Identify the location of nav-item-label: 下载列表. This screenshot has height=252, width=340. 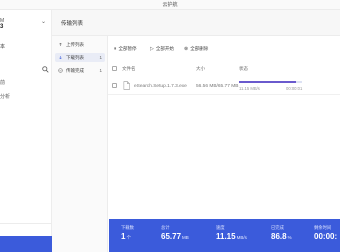
(75, 57).